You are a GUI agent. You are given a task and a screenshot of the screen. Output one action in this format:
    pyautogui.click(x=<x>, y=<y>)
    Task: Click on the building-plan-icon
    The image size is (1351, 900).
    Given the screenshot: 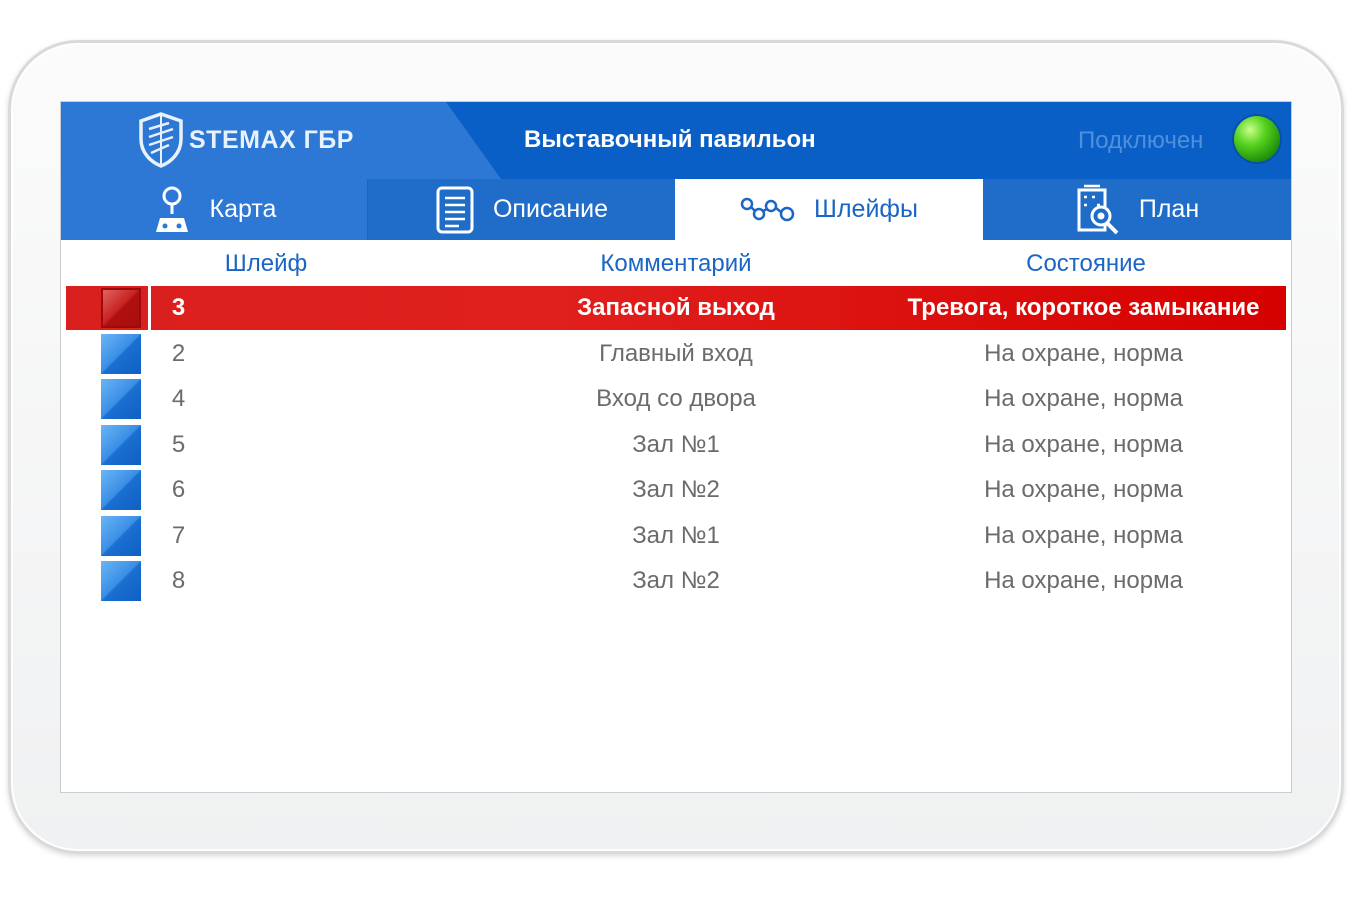 What is the action you would take?
    pyautogui.click(x=1098, y=210)
    